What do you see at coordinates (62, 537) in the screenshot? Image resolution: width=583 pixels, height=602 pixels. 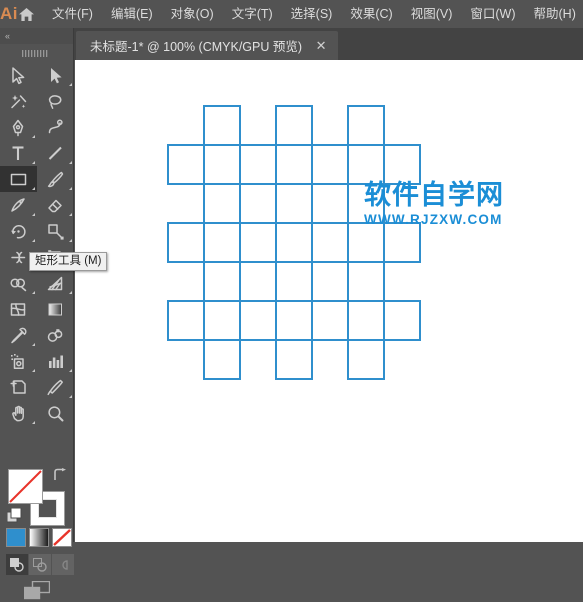 I see `color-mode-none` at bounding box center [62, 537].